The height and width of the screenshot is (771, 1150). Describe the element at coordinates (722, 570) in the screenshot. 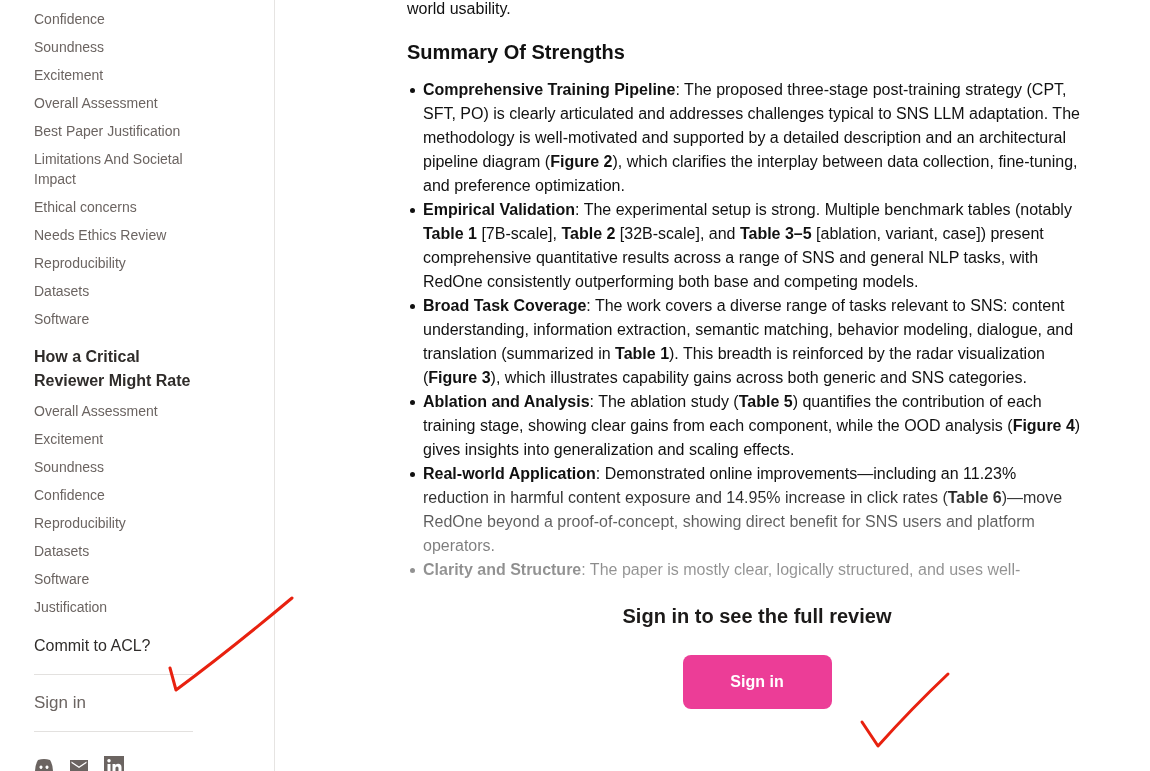

I see `list-item-text: Clarity and Structure: The paper is mostly clear, logically structured, and uses well-` at that location.